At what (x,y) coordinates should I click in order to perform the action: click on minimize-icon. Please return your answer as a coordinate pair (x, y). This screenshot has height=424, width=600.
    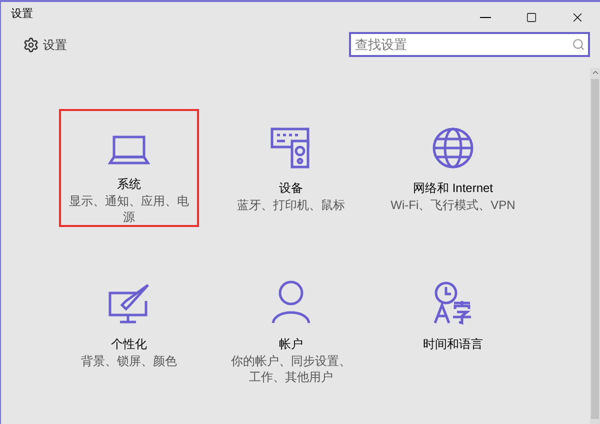
    Looking at the image, I should click on (485, 17).